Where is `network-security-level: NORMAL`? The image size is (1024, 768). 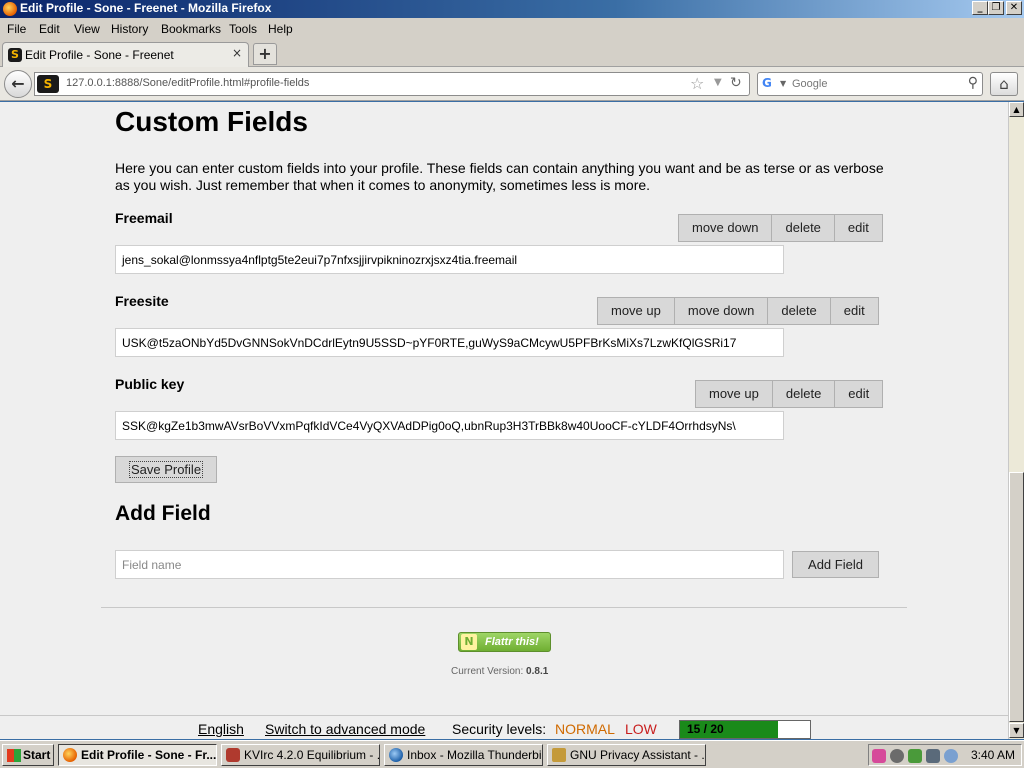
network-security-level: NORMAL is located at coordinates (585, 729).